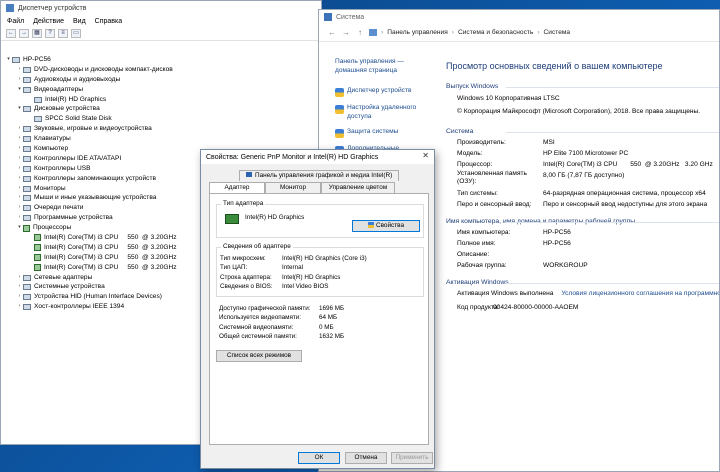 The width and height of the screenshot is (720, 472). What do you see at coordinates (383, 92) in the screenshot?
I see `device-manager-link: Диспетчер устройств` at bounding box center [383, 92].